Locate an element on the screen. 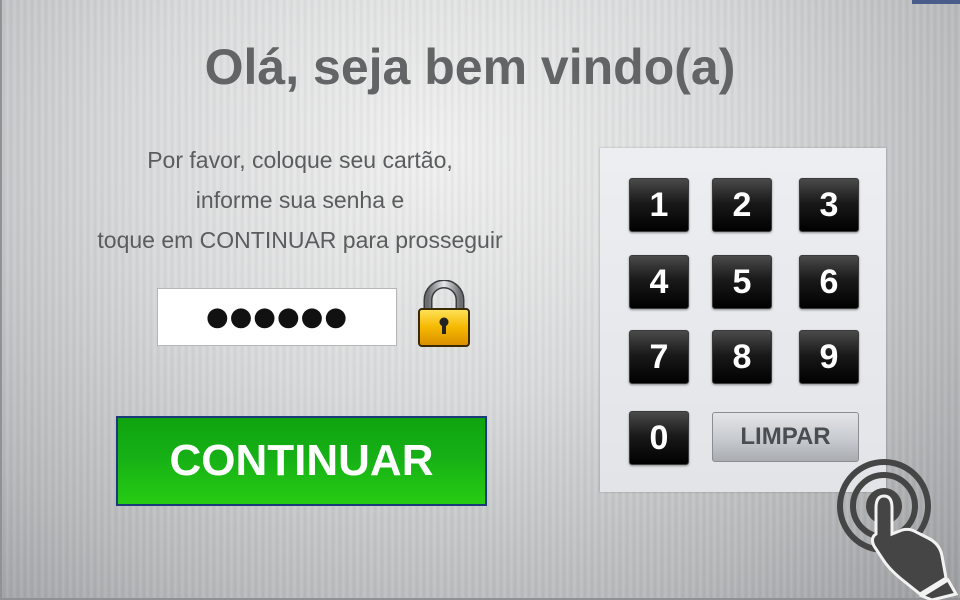 This screenshot has width=960, height=600. instruction-line-3: toque em CONTINUAR para prosseguir is located at coordinates (300, 240).